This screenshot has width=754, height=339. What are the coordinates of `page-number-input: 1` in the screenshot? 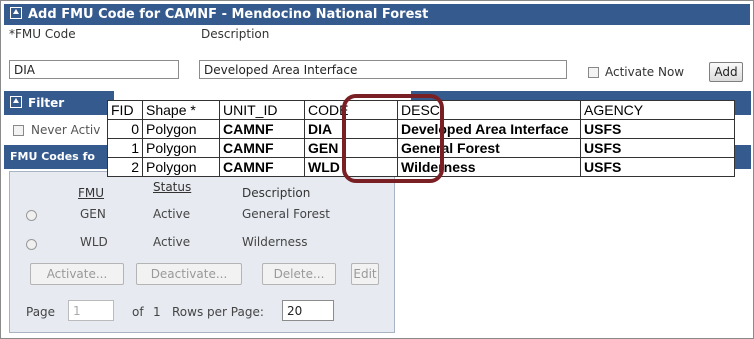 It's located at (91, 310).